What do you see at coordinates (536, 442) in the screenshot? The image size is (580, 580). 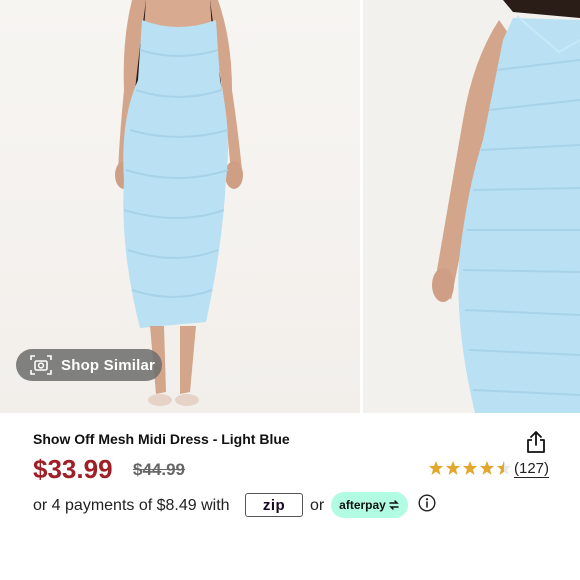 I see `share-icon` at bounding box center [536, 442].